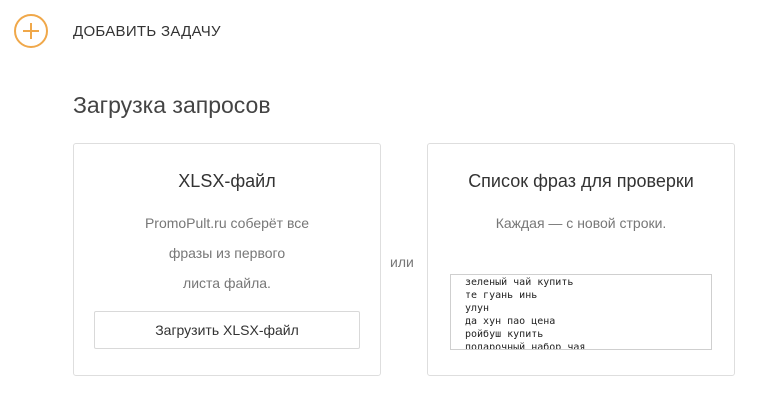 This screenshot has height=404, width=760. What do you see at coordinates (581, 223) in the screenshot?
I see `phrase-list-description: Каждая — с новой строки.` at bounding box center [581, 223].